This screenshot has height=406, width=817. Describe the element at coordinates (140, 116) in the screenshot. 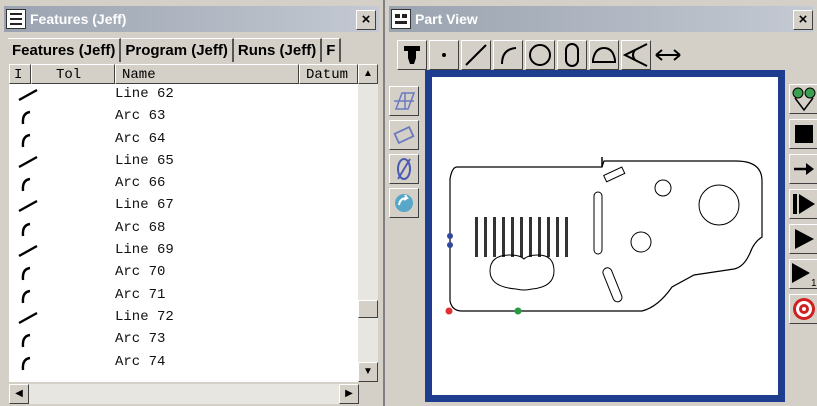

I see `feature-name: Arc 63` at that location.